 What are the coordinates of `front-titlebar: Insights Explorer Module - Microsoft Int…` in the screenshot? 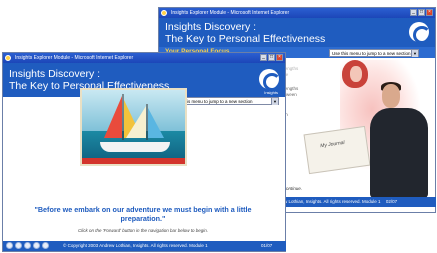 It's located at (144, 58).